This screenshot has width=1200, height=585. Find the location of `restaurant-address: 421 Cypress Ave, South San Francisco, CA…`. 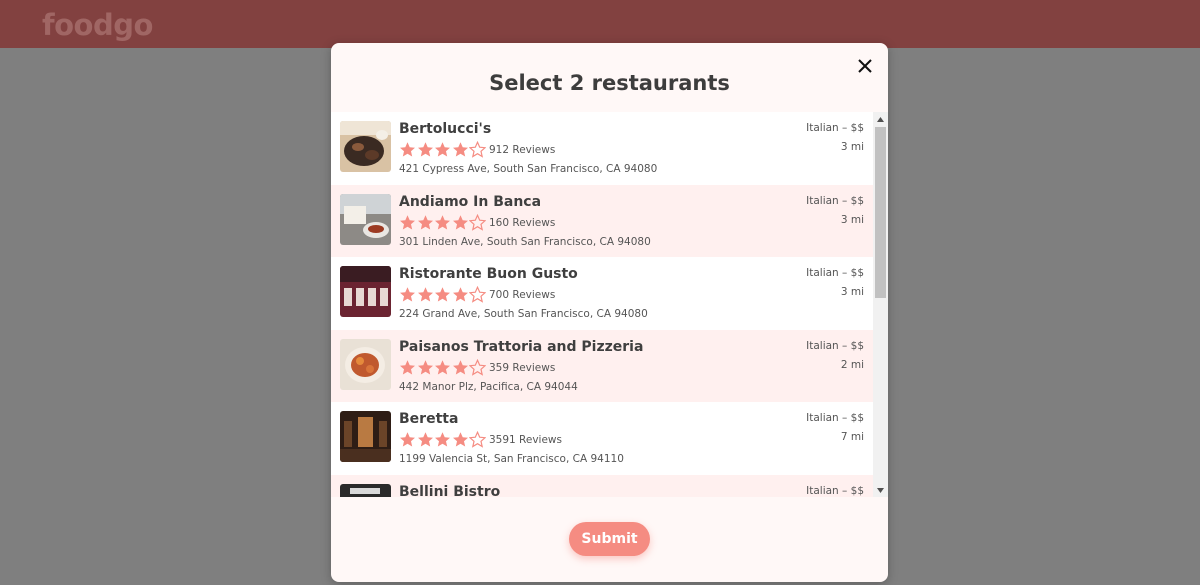

restaurant-address: 421 Cypress Ave, South San Francisco, CA… is located at coordinates (528, 169).